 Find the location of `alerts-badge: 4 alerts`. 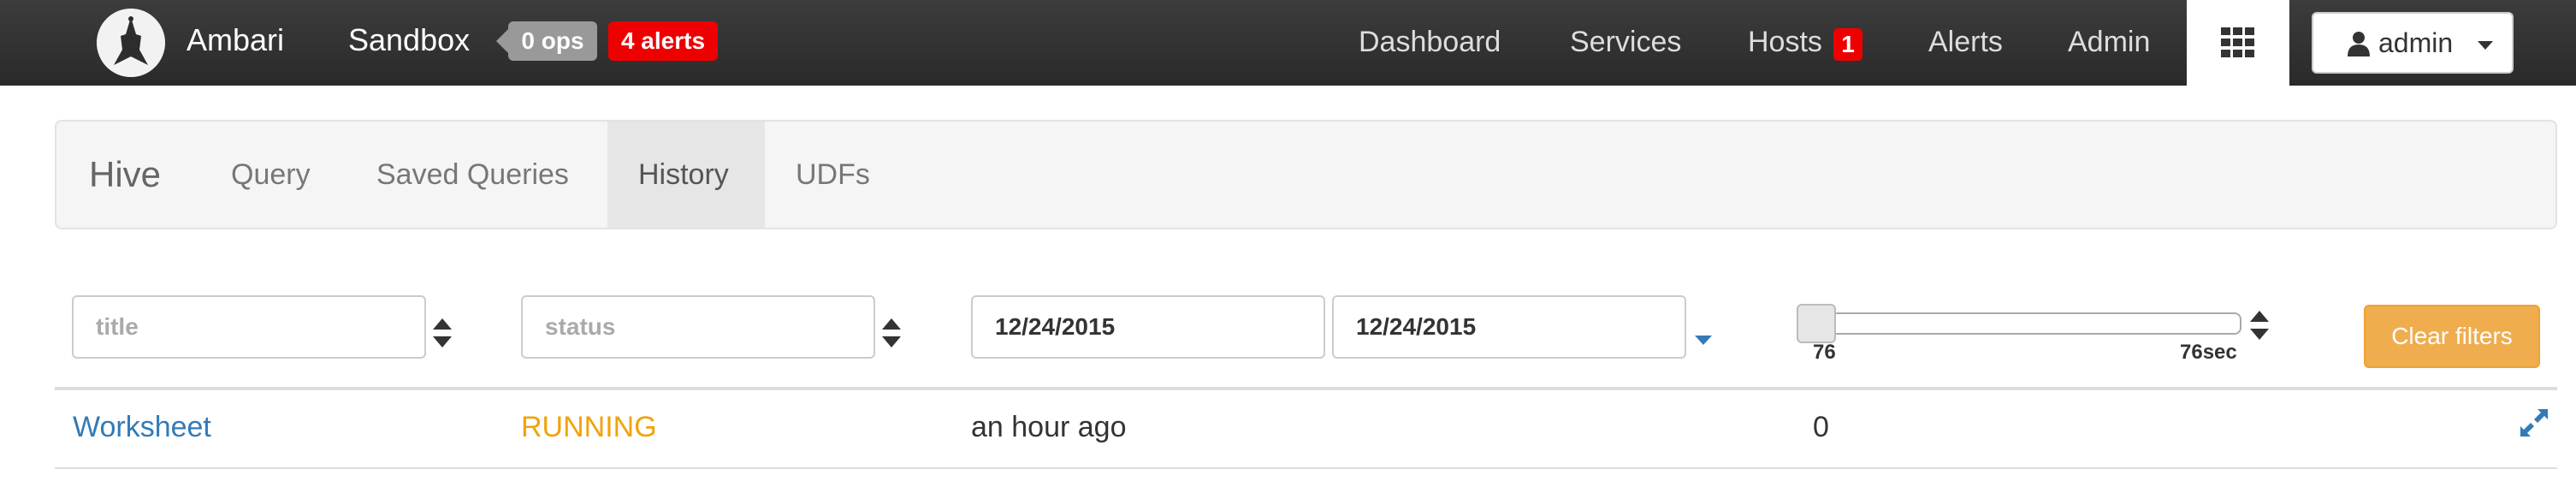

alerts-badge: 4 alerts is located at coordinates (663, 41).